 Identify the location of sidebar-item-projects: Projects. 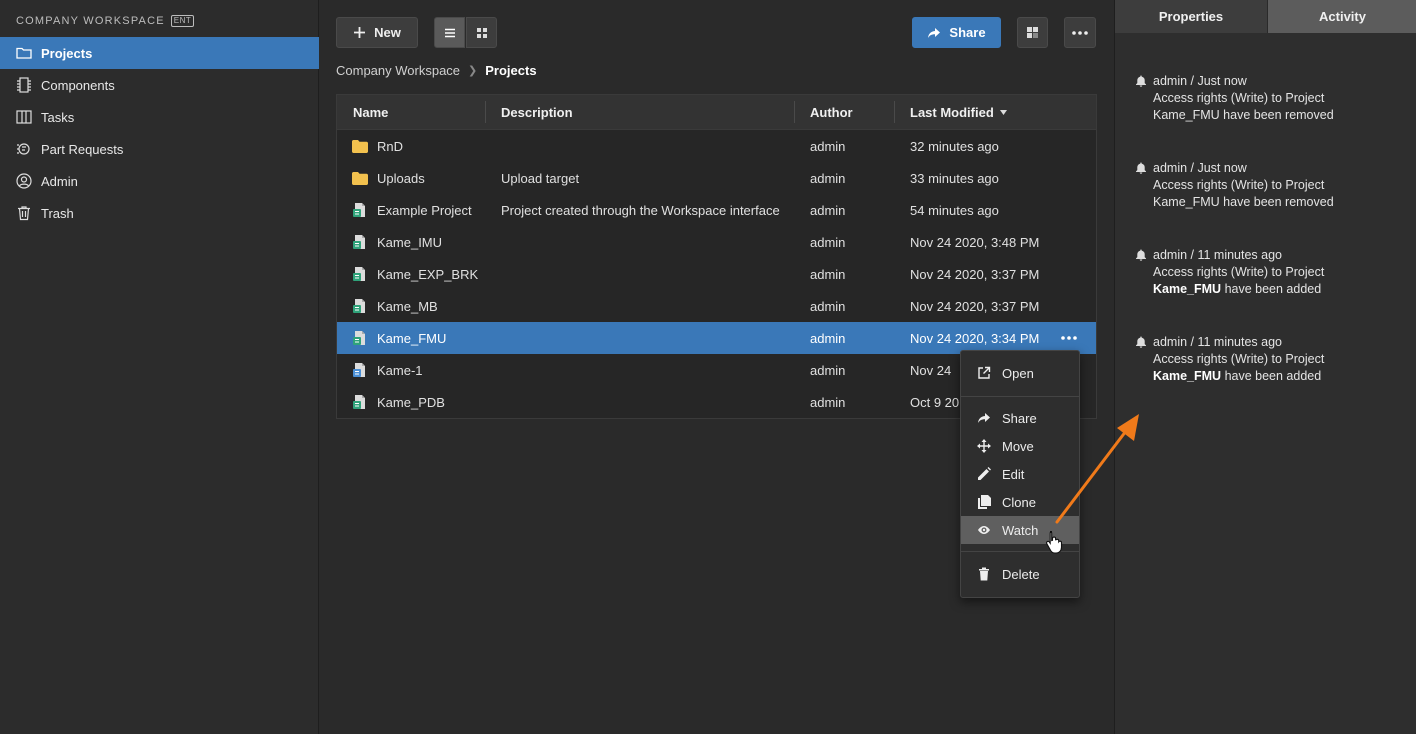
(159, 53).